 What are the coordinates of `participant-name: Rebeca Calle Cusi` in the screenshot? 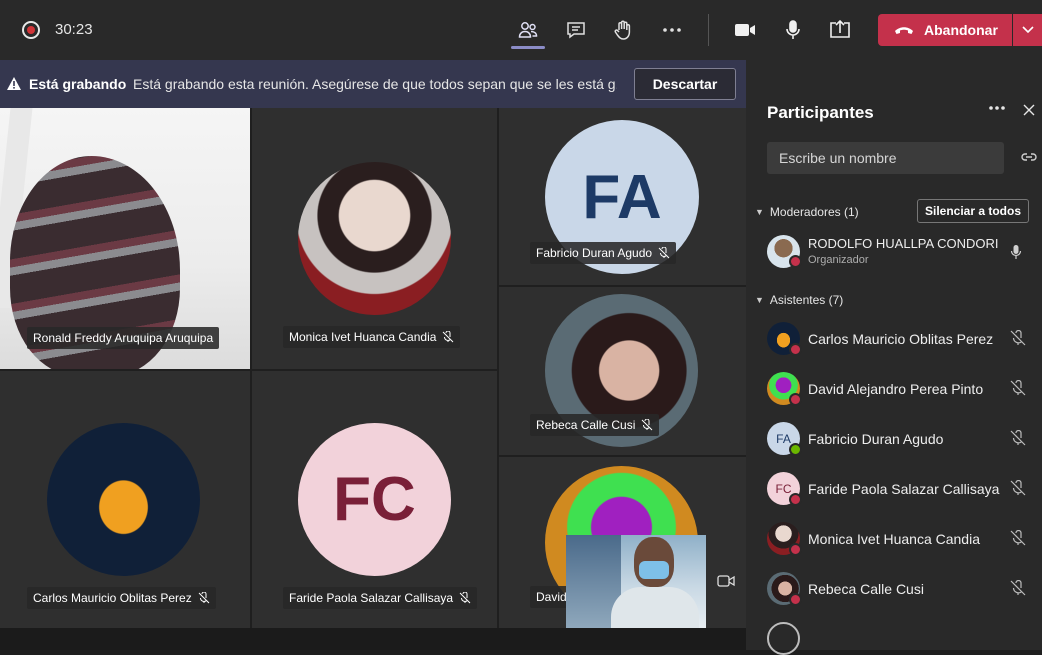 It's located at (866, 589).